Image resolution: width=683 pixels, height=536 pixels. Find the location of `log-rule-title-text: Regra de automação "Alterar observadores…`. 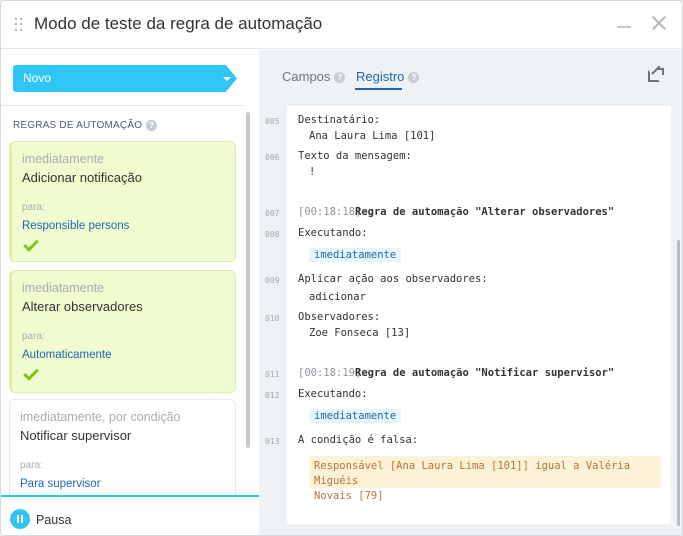

log-rule-title-text: Regra de automação "Alterar observadores… is located at coordinates (485, 212).